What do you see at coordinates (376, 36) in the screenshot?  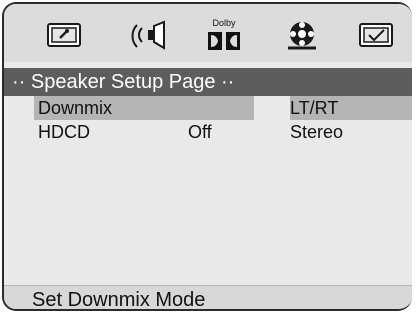 I see `preferences-icon` at bounding box center [376, 36].